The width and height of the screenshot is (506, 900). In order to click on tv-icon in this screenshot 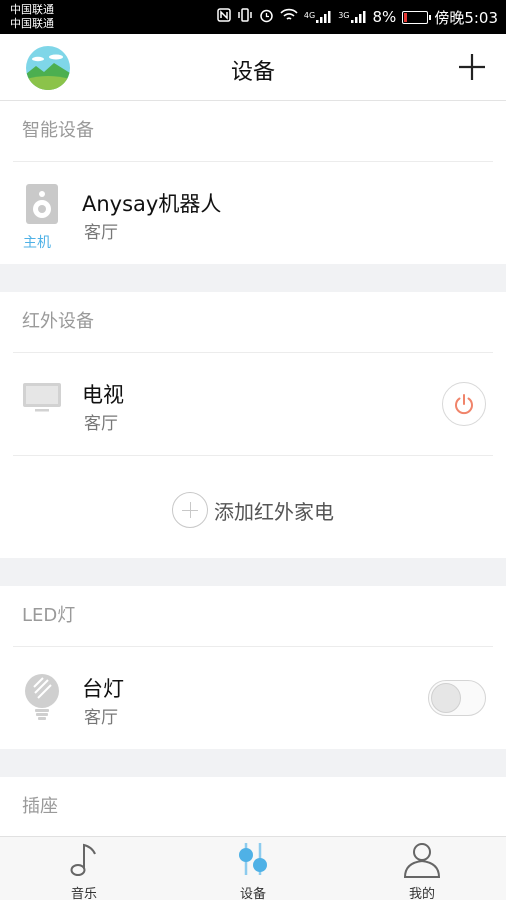, I will do `click(42, 403)`.